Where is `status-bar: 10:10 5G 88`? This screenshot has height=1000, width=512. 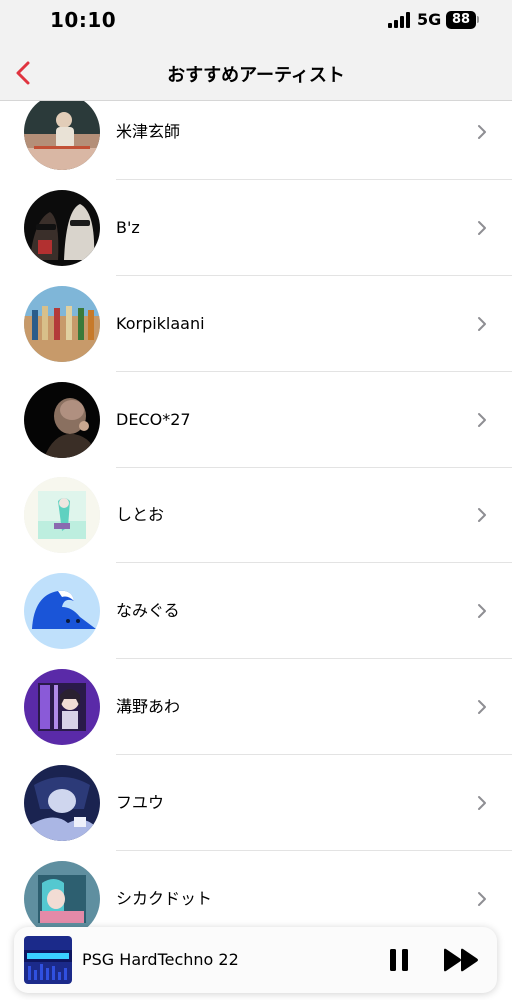 status-bar: 10:10 5G 88 is located at coordinates (256, 22).